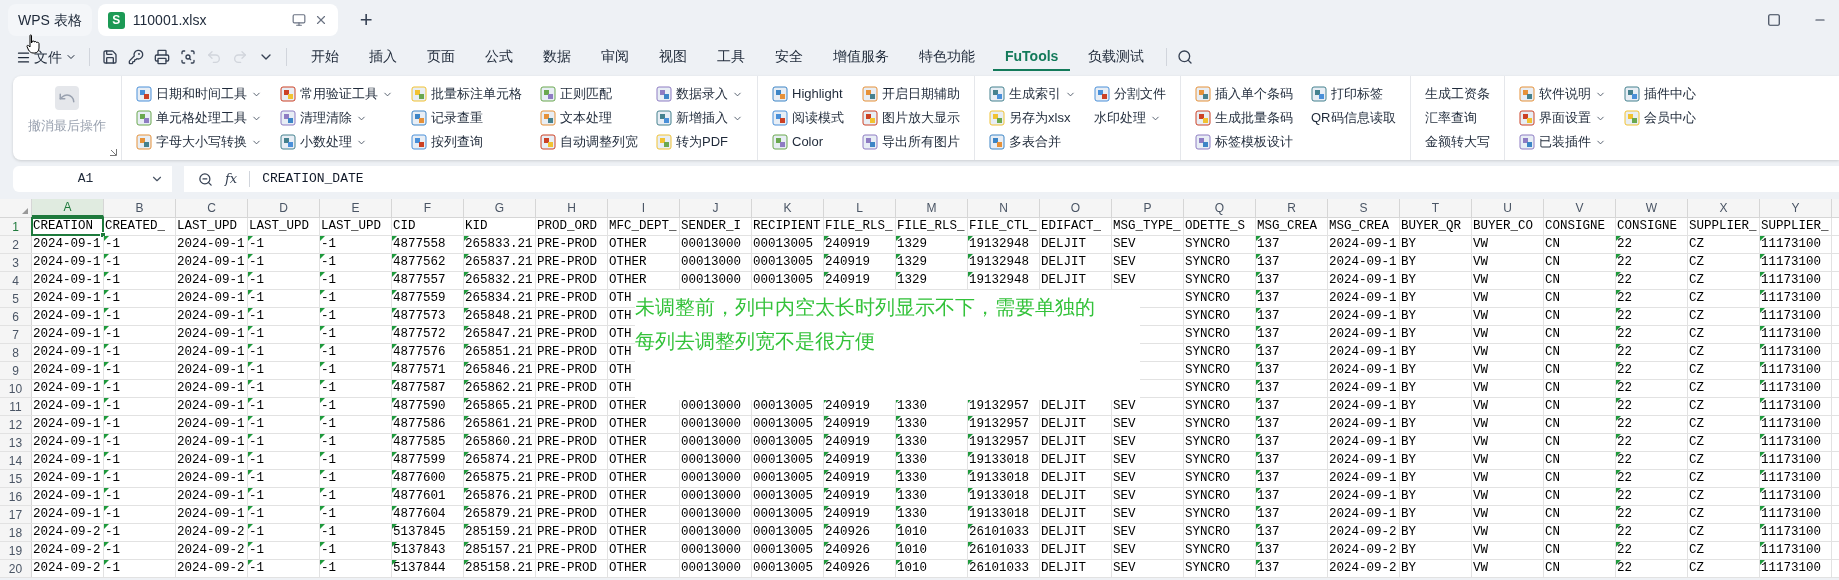 The height and width of the screenshot is (580, 1839). Describe the element at coordinates (699, 94) in the screenshot. I see `ribbon-tool-button: 数据录入` at that location.